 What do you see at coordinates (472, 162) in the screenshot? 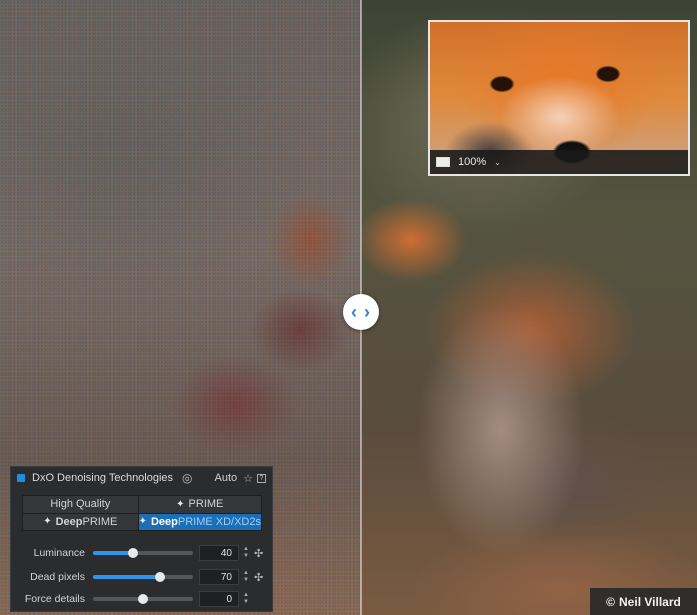
I see `loupe-zoom-level: 100%` at bounding box center [472, 162].